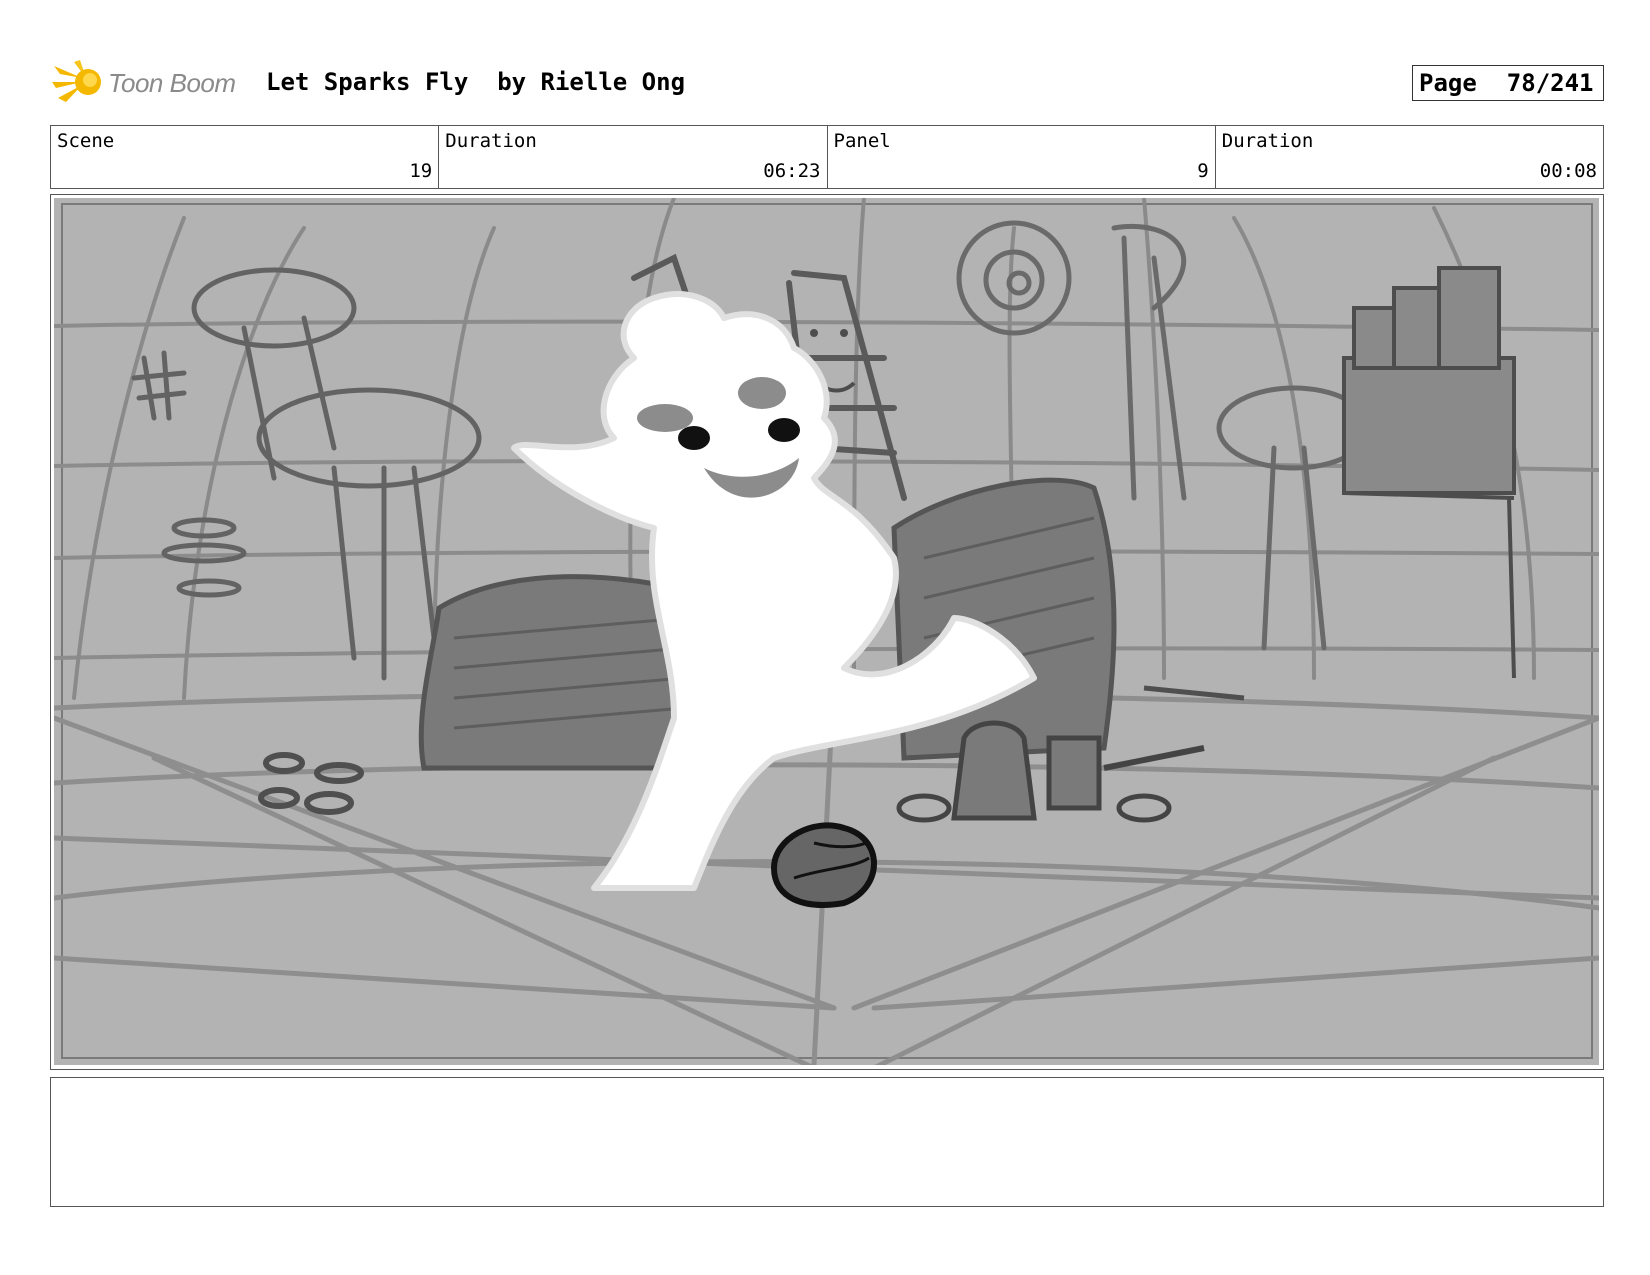  I want to click on scene-label: Scene, so click(86, 141).